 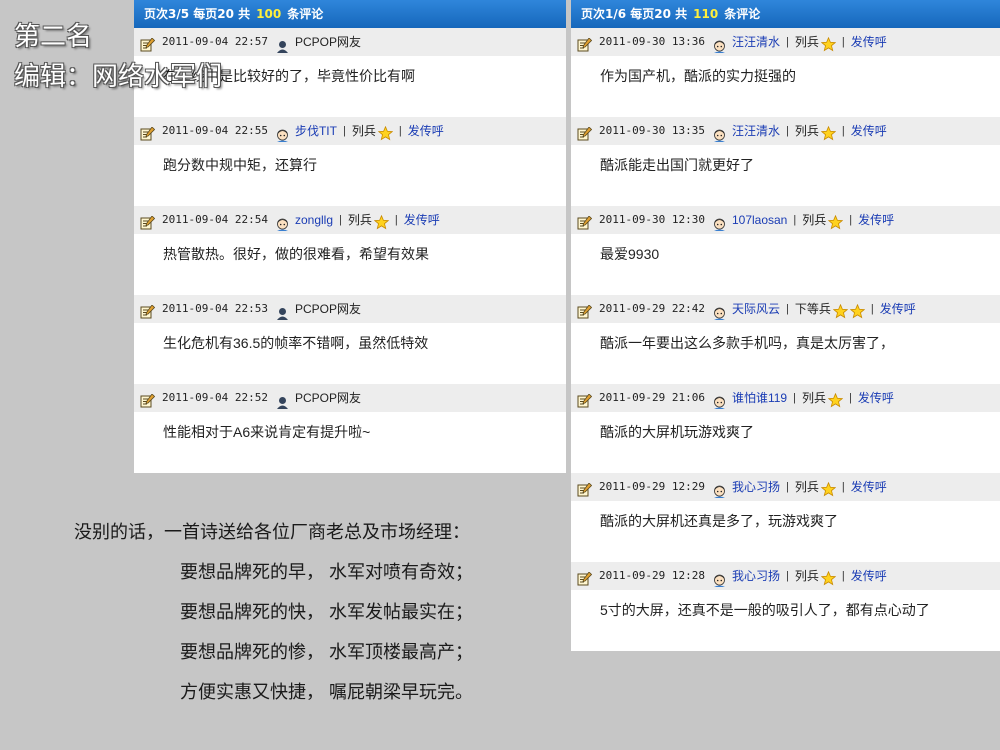 I want to click on comment-text: 酷派的大屏机还真是多了，玩游戏爽了, so click(x=719, y=521).